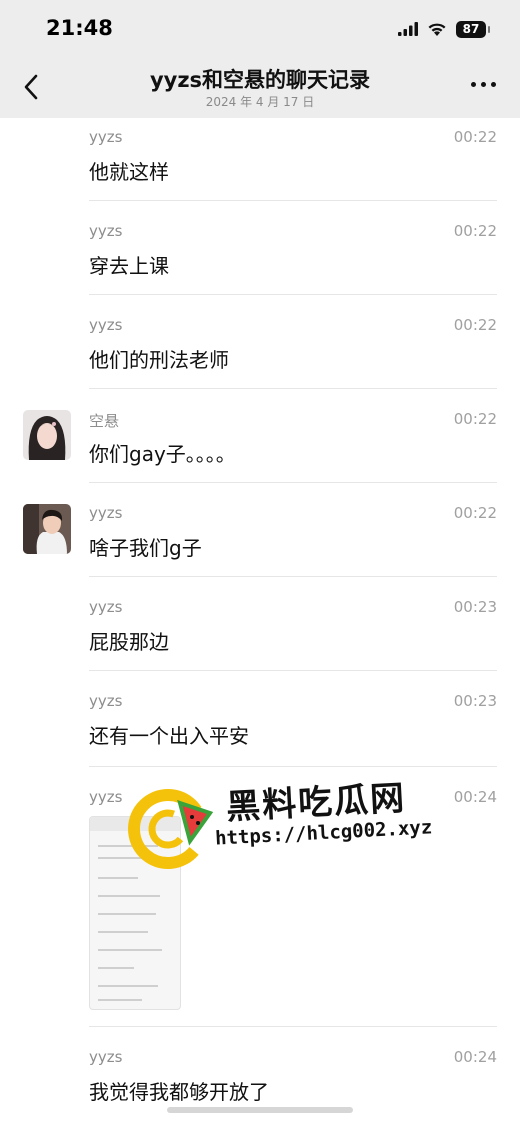 This screenshot has width=520, height=1125. Describe the element at coordinates (104, 421) in the screenshot. I see `message-sender: 空悬` at that location.